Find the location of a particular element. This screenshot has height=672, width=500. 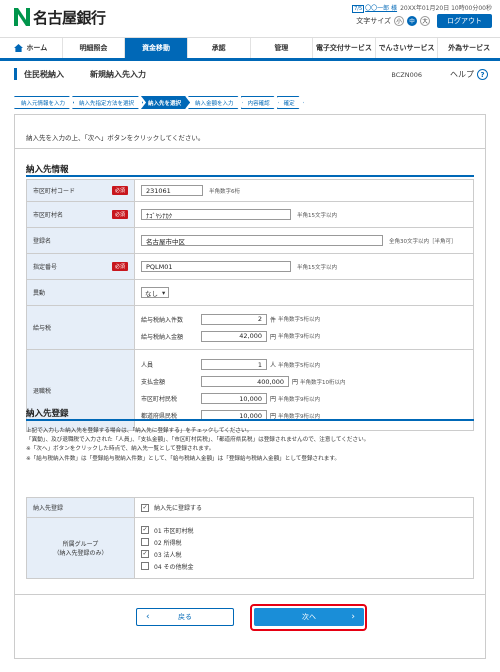

row-registered-name: 登録名 名古屋市中区 全角30文字以内［半角可］ is located at coordinates (250, 241).